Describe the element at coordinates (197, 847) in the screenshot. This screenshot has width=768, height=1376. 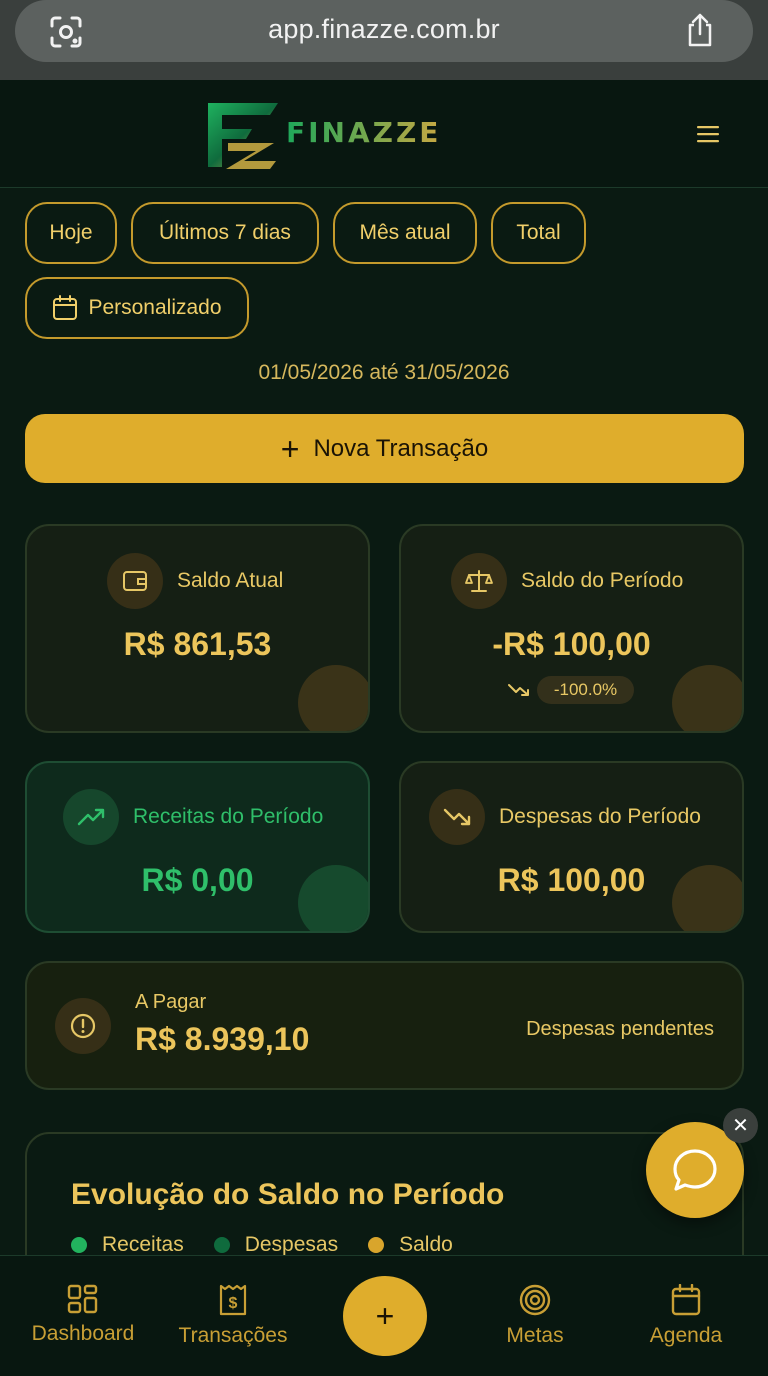
I see `card-receitas: Receitas do Período R$ 0,00` at that location.